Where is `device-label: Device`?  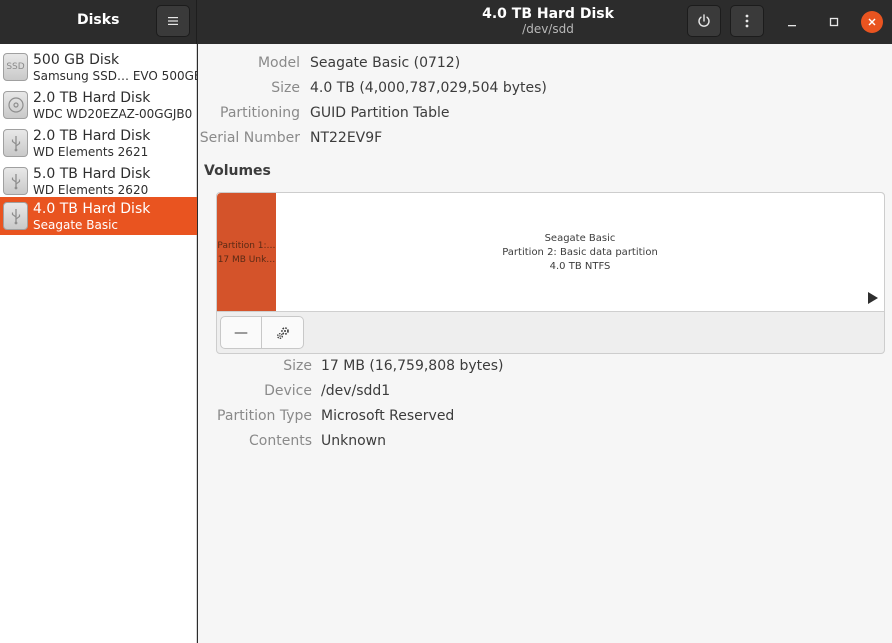
device-label: Device is located at coordinates (288, 391).